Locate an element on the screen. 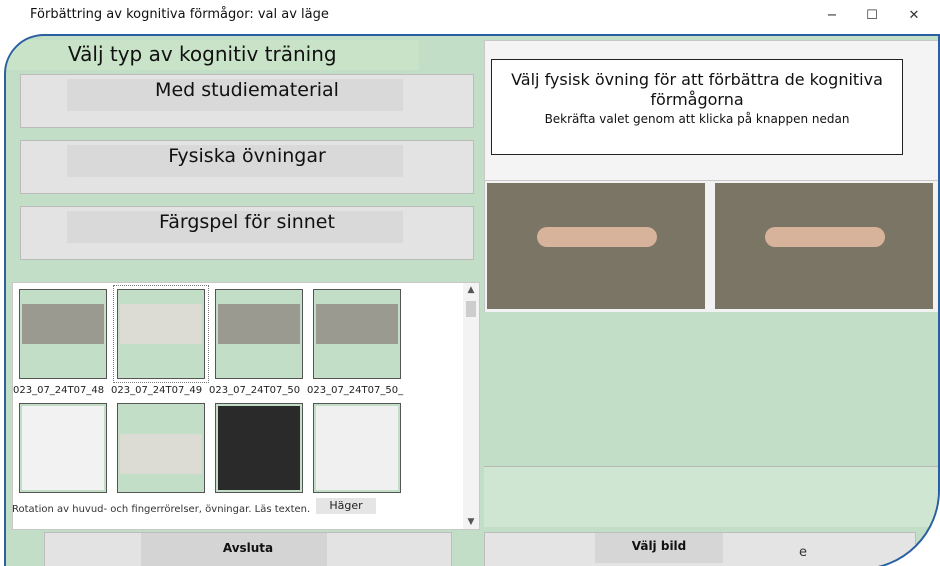  color-game-button: Färgspel för sinnet is located at coordinates (247, 233).